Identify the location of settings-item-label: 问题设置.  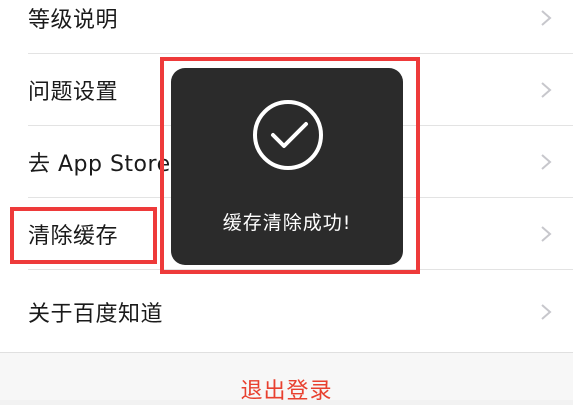
(73, 92).